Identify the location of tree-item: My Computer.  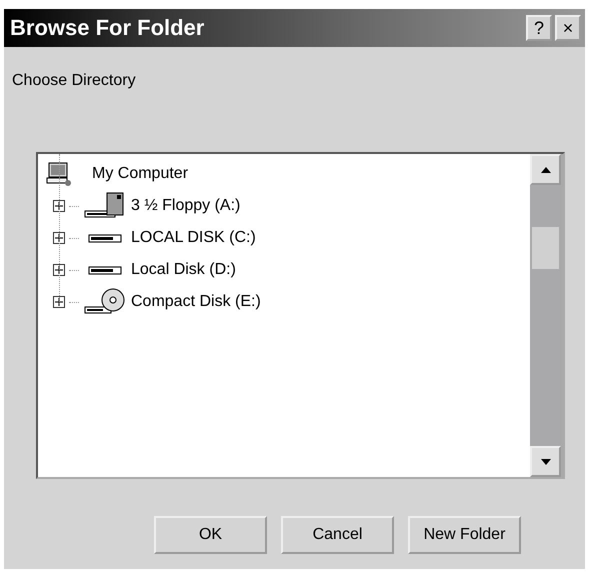
(288, 174).